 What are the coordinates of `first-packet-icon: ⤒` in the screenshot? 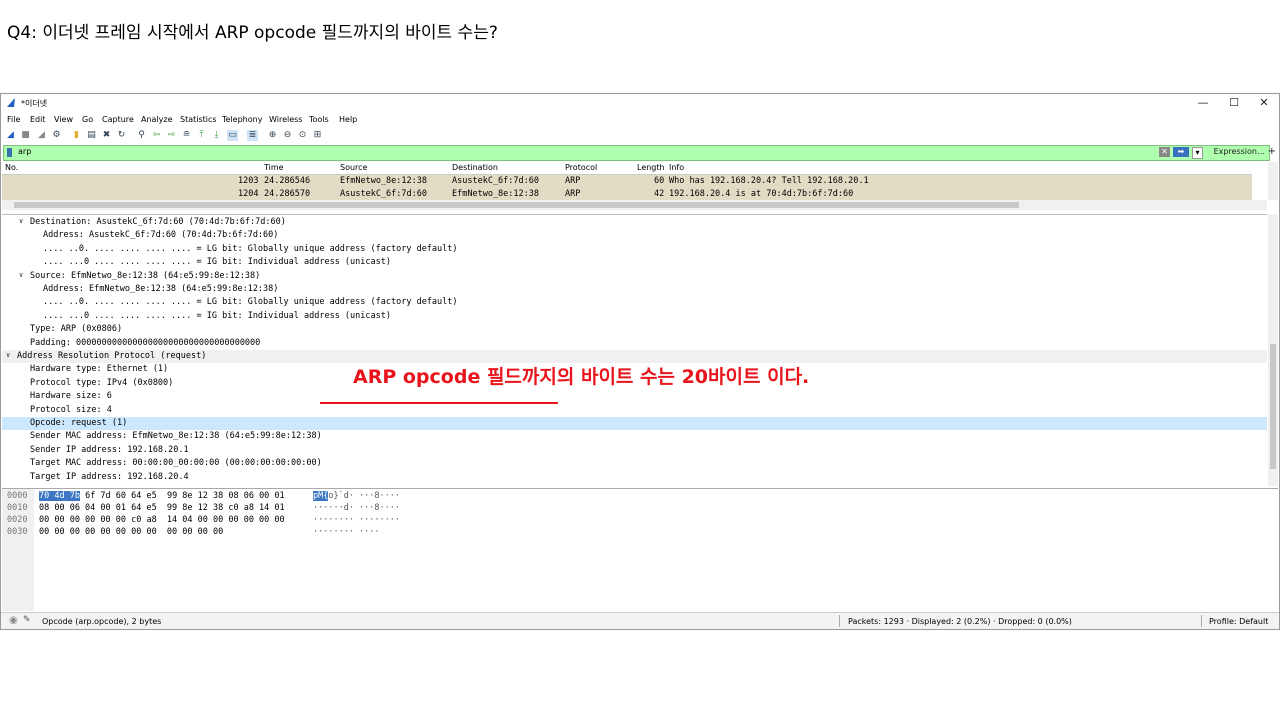 It's located at (201, 135).